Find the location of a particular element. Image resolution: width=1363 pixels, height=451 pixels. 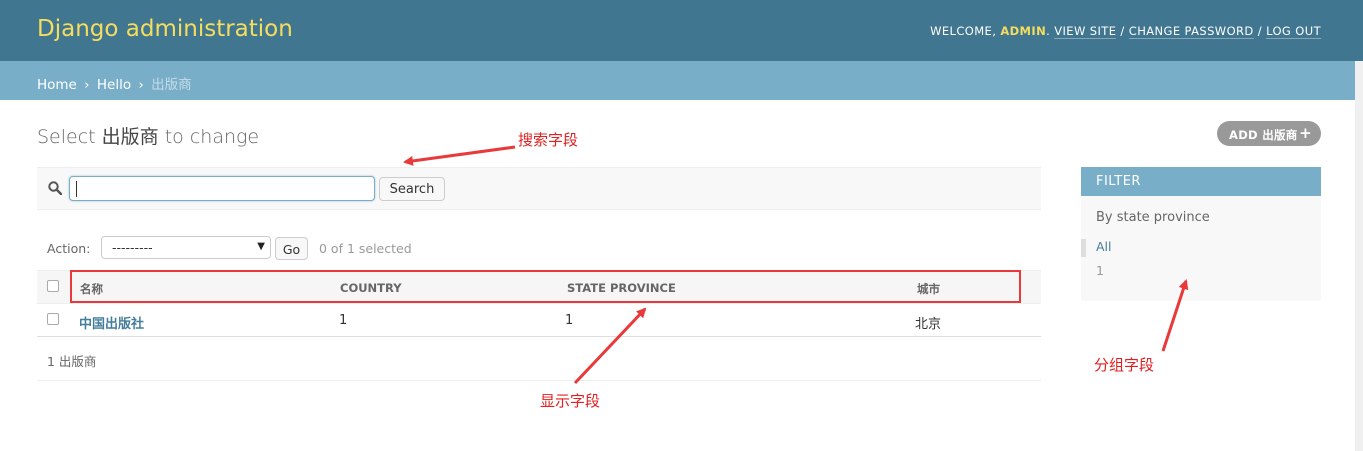

plus-icon: + is located at coordinates (1305, 133).